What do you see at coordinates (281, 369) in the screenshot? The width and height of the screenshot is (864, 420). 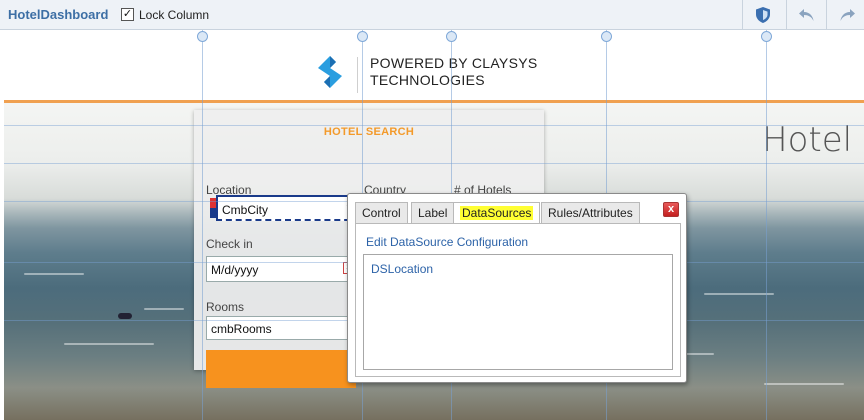 I see `search-button` at bounding box center [281, 369].